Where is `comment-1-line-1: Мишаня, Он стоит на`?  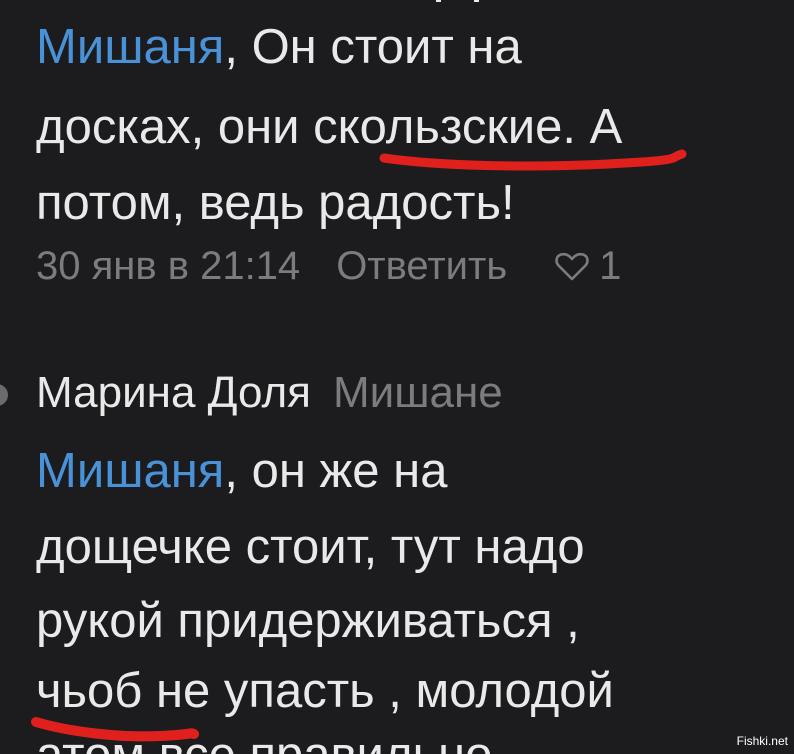 comment-1-line-1: Мишаня, Он стоит на is located at coordinates (279, 47).